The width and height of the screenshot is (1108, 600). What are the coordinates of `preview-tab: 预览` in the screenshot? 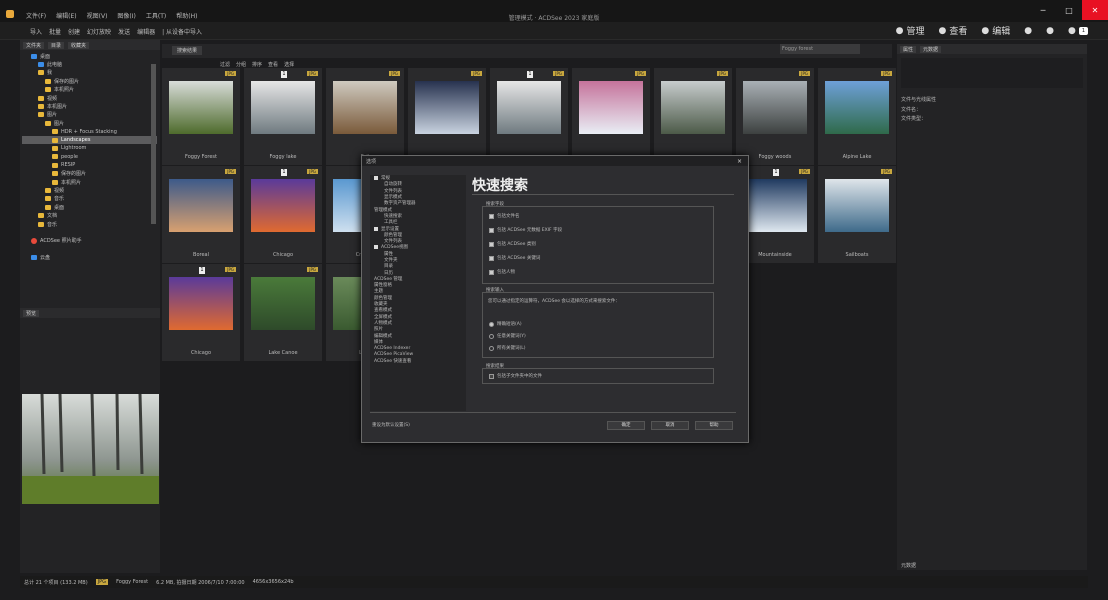 It's located at (31, 313).